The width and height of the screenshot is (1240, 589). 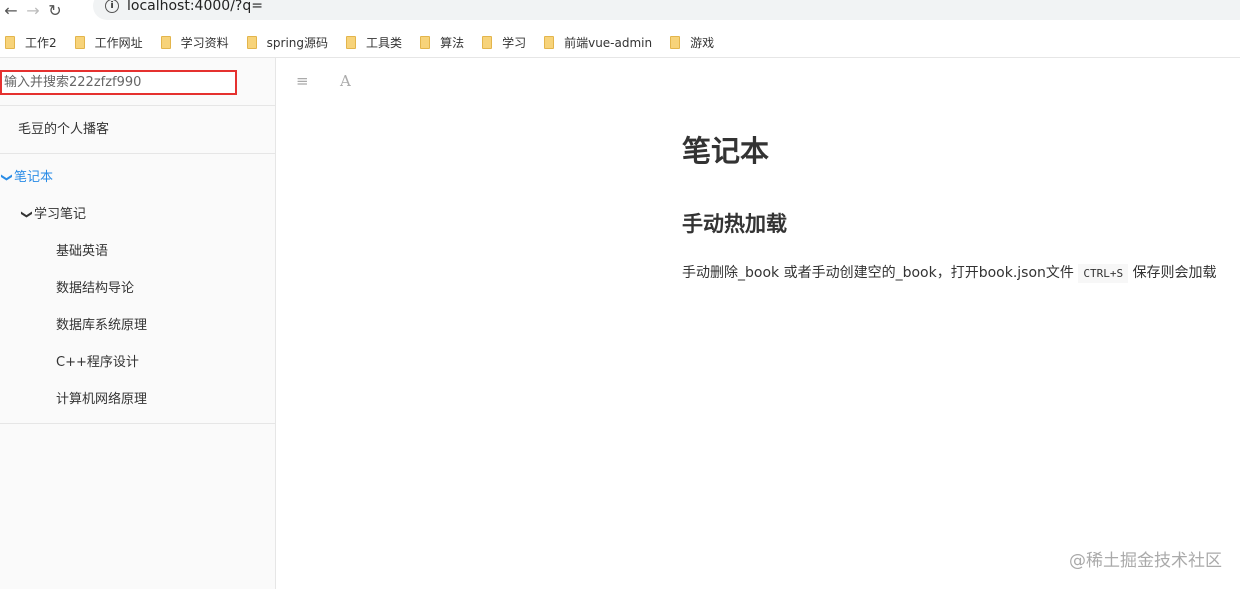 I want to click on address-bar: i localhost:4000/?q=, so click(x=666, y=10).